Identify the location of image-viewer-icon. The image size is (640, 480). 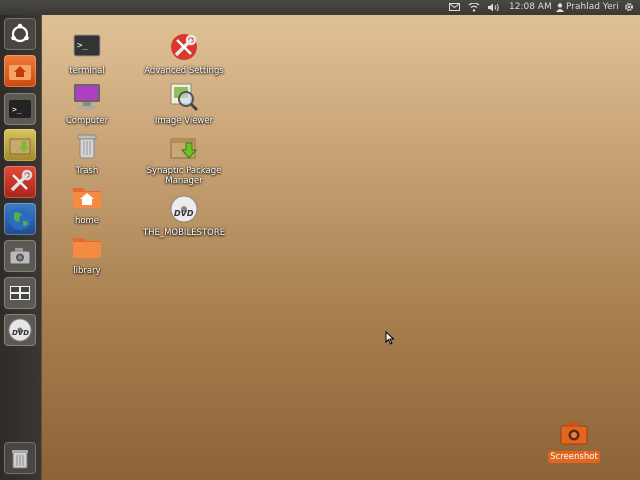
(184, 97).